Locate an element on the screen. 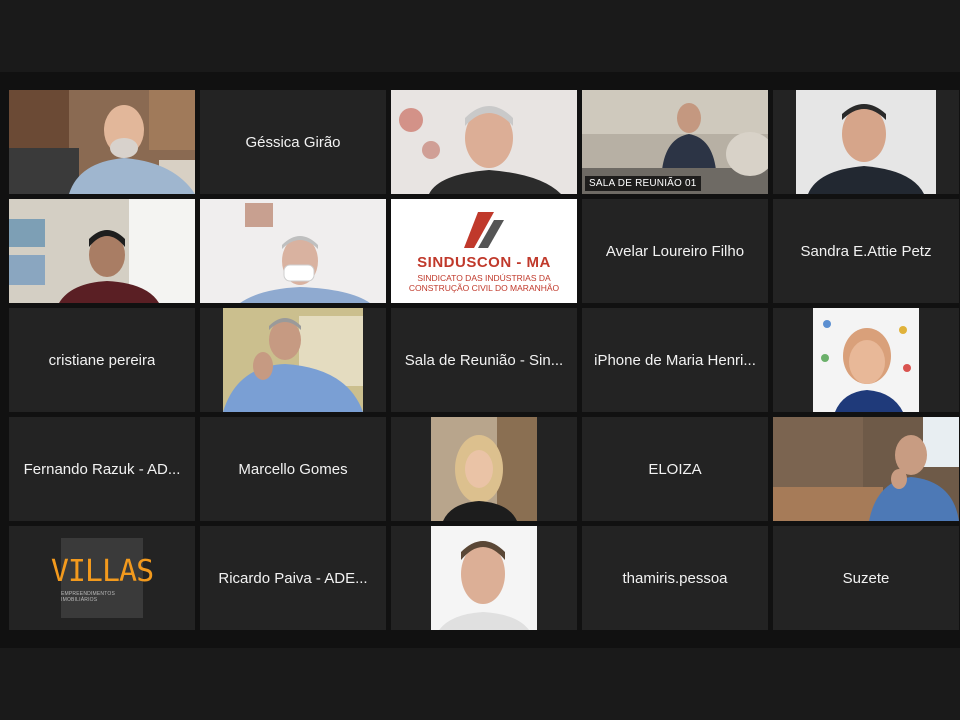 This screenshot has height=720, width=960. villas-logo-word: VILLAS is located at coordinates (102, 571).